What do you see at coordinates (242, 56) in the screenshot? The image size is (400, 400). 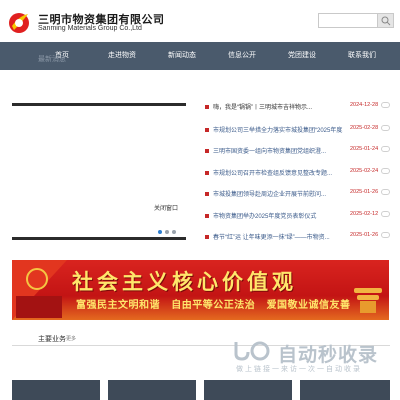 I see `nav-item-disclosure: 信息公开` at bounding box center [242, 56].